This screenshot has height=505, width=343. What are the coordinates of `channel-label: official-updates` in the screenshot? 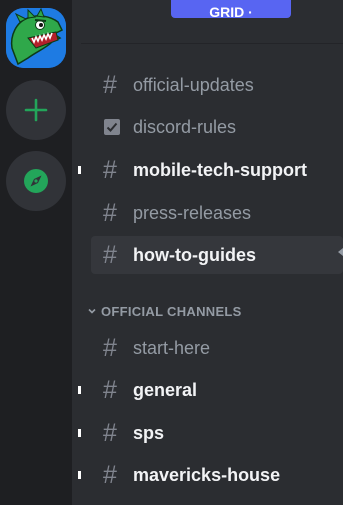 It's located at (193, 85).